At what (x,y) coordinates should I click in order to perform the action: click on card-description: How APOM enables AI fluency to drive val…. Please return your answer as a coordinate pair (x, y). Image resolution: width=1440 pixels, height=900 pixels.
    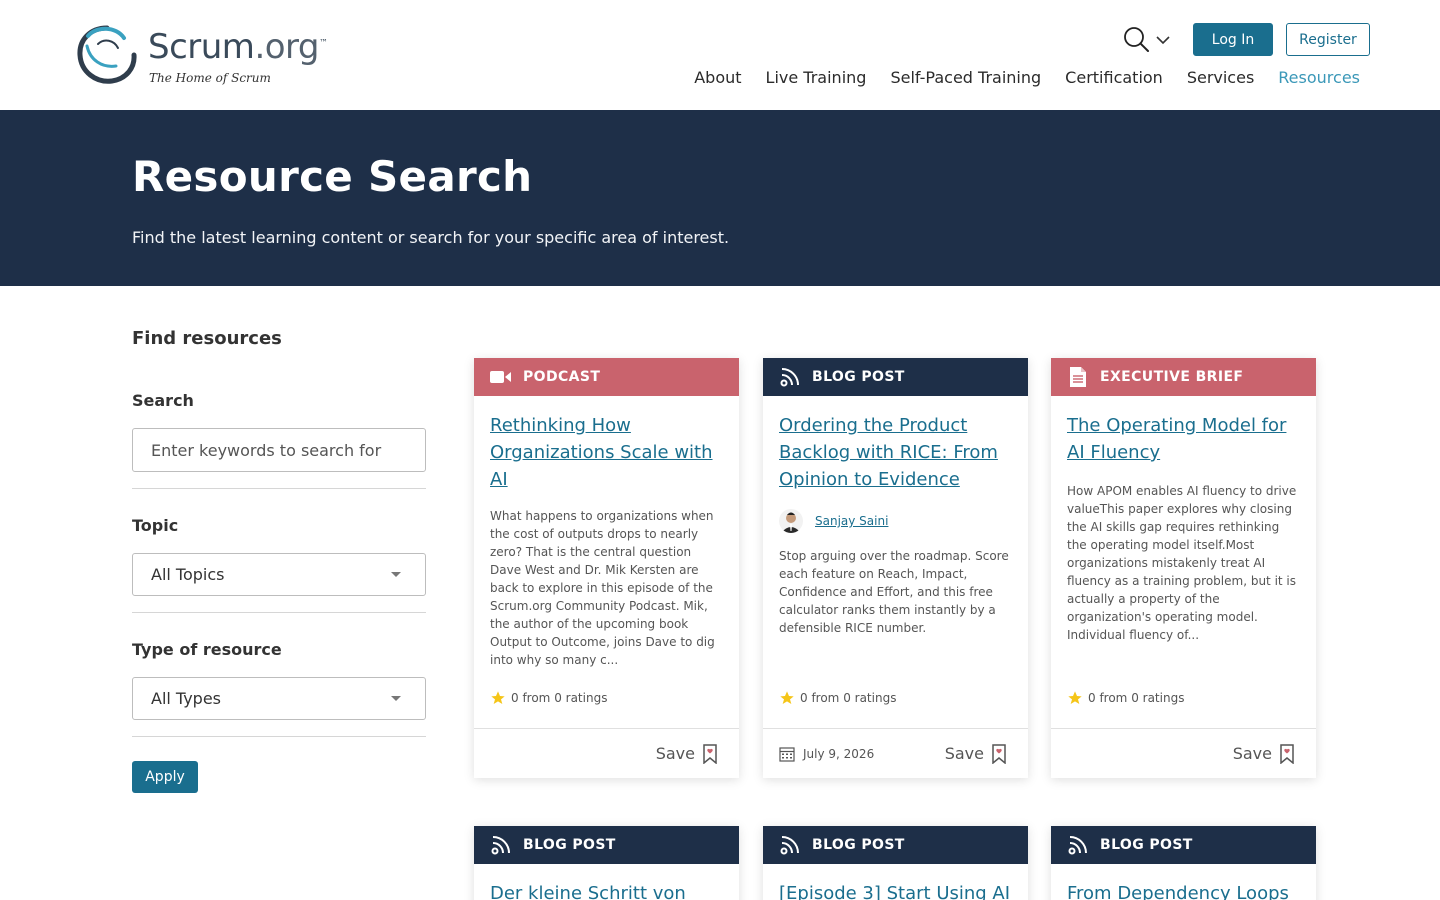
    Looking at the image, I should click on (1182, 563).